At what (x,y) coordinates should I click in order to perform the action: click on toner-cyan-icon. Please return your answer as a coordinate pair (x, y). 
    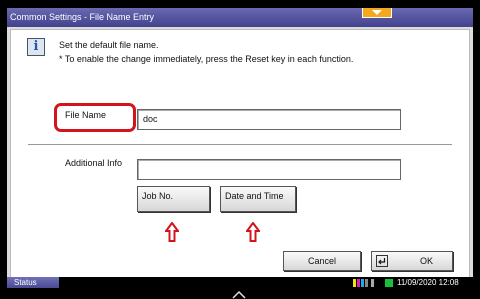
    Looking at the image, I should click on (362, 283).